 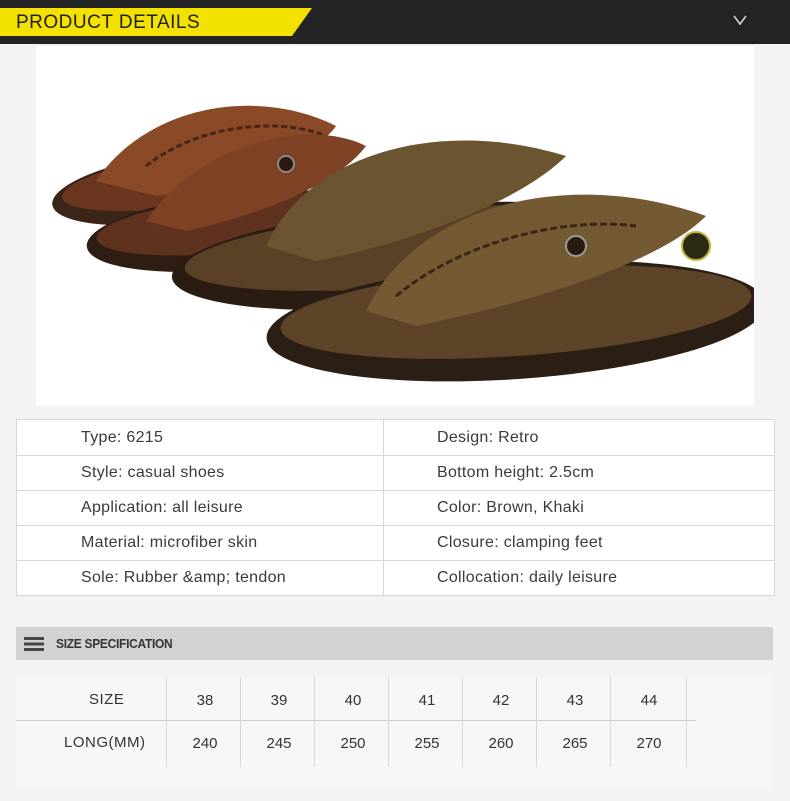 What do you see at coordinates (279, 700) in the screenshot?
I see `size-value: 39` at bounding box center [279, 700].